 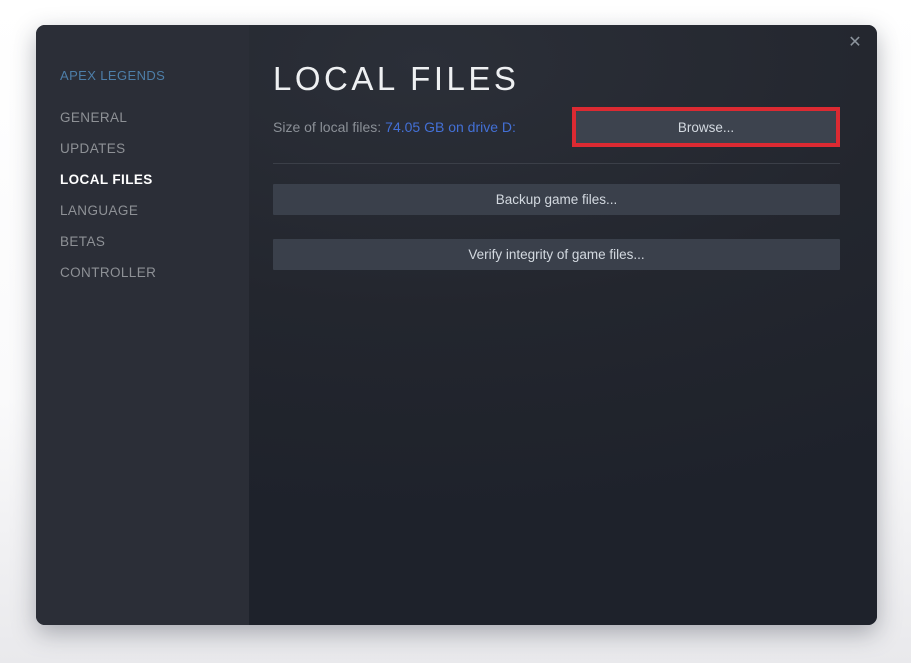 What do you see at coordinates (142, 148) in the screenshot?
I see `sidebar-item-updates: UPDATES` at bounding box center [142, 148].